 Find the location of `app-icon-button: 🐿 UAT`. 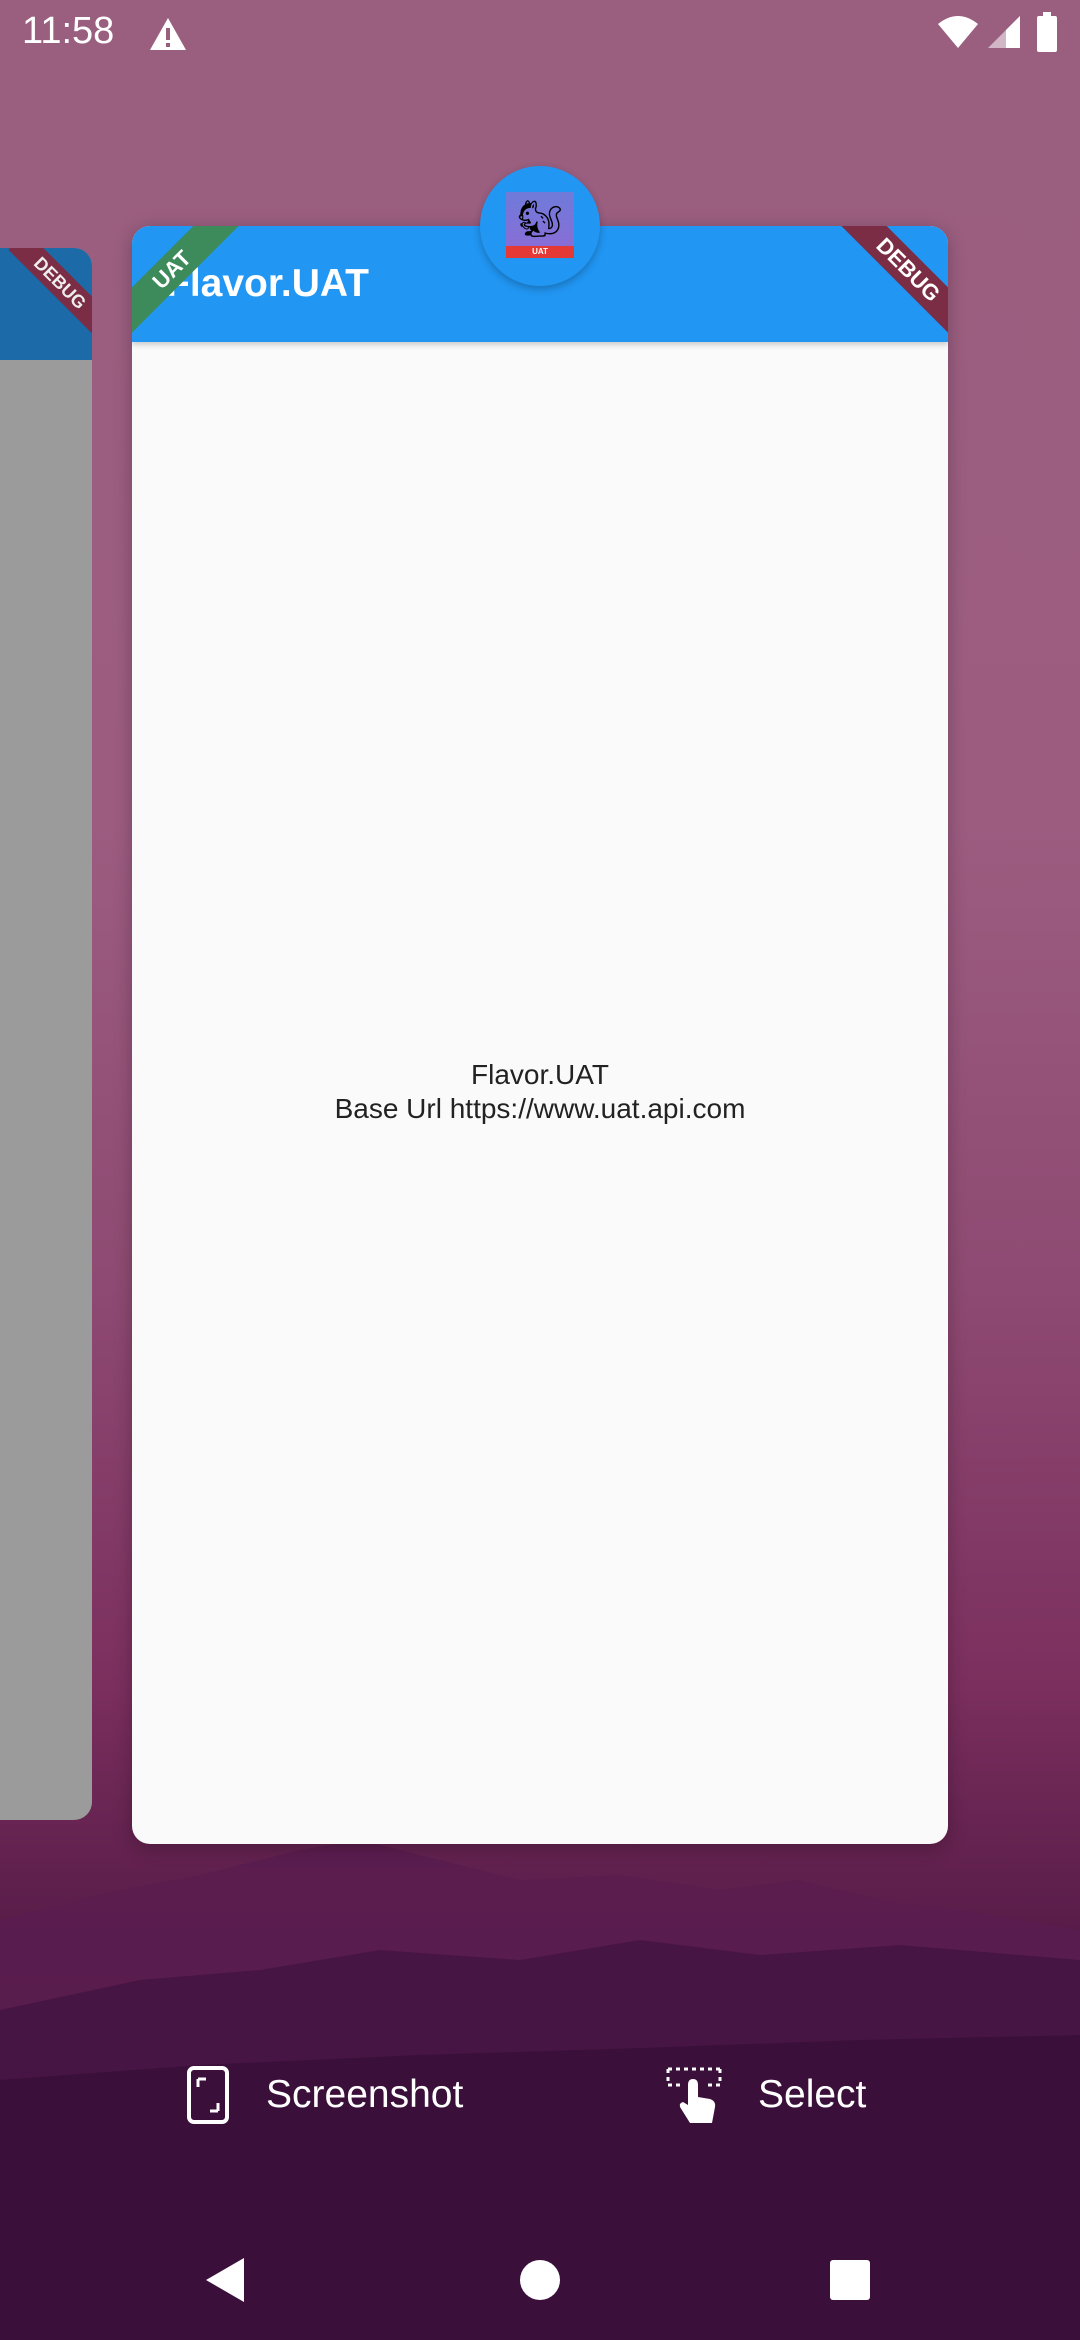

app-icon-button: 🐿 UAT is located at coordinates (540, 226).